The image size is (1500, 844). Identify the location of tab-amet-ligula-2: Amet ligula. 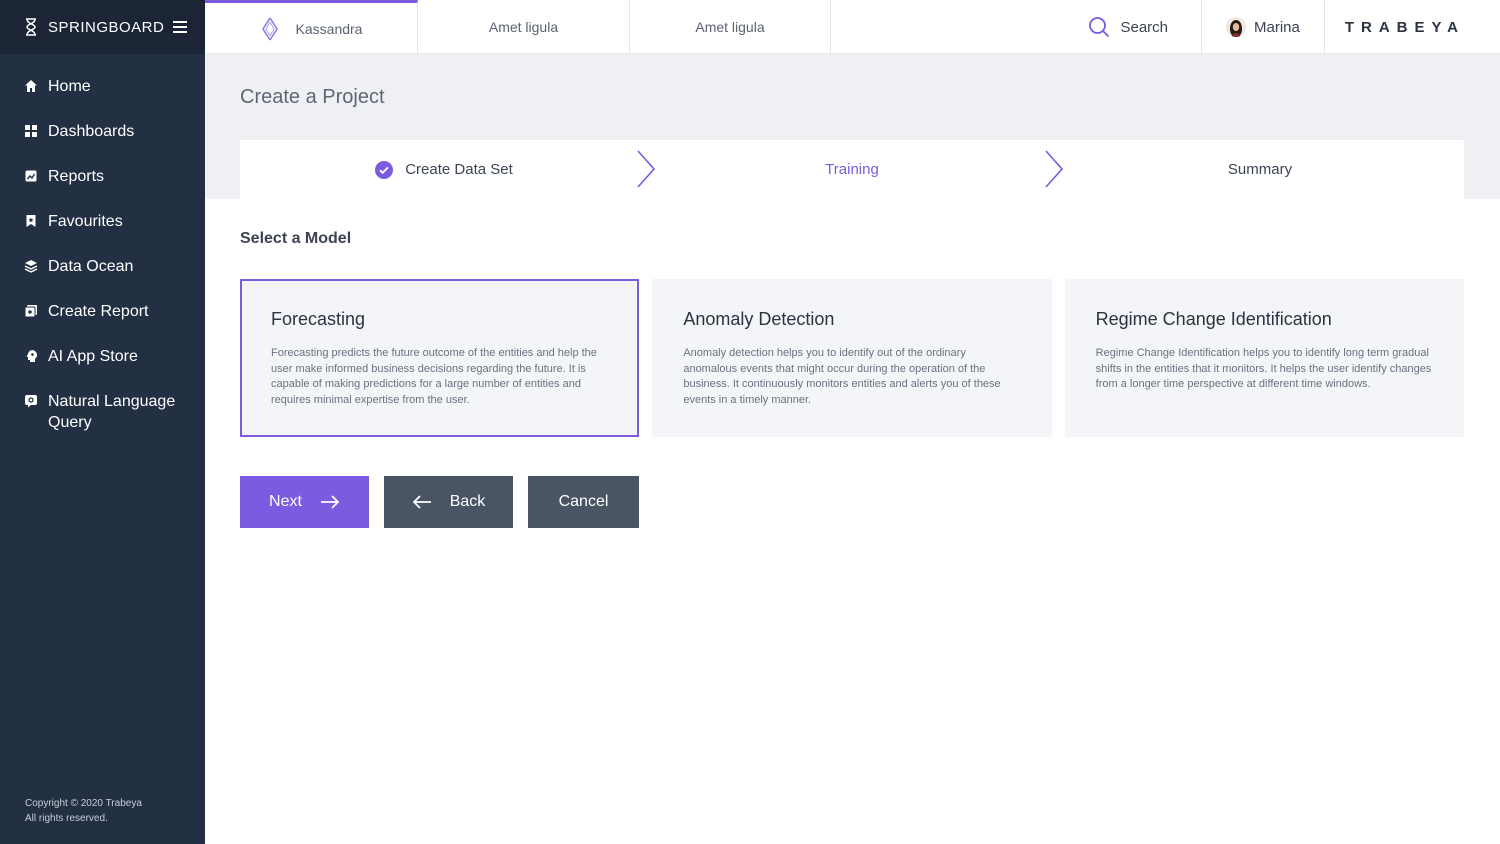
(730, 27).